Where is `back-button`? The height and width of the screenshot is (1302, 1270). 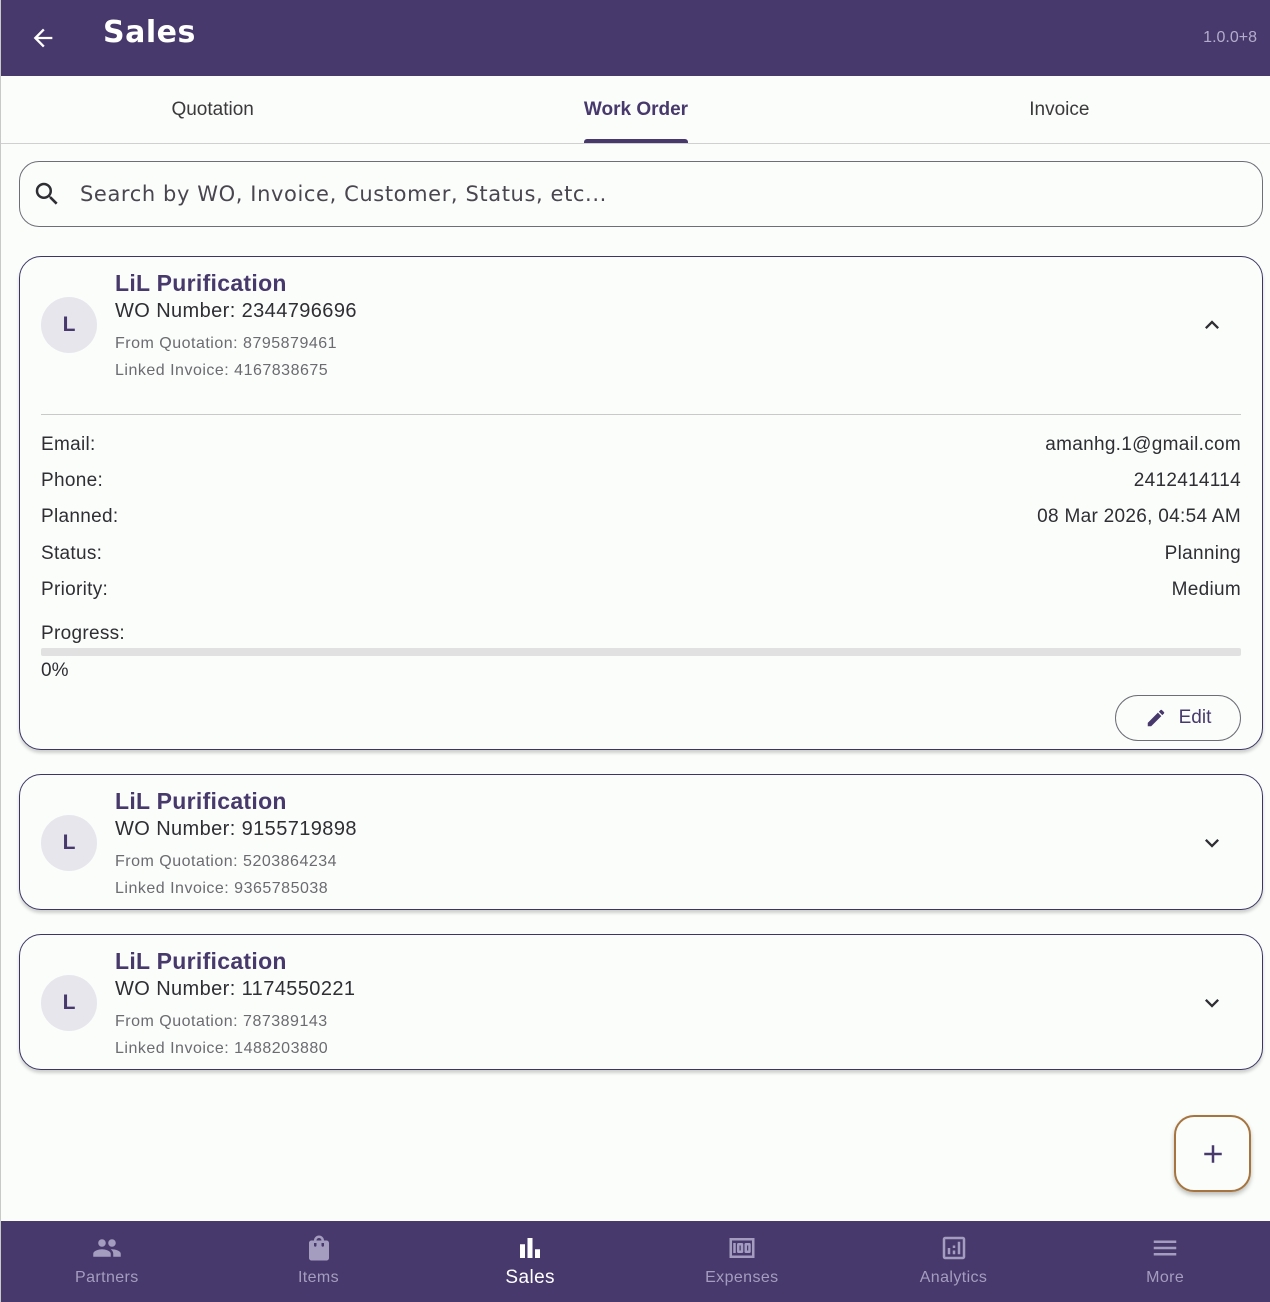
back-button is located at coordinates (43, 38).